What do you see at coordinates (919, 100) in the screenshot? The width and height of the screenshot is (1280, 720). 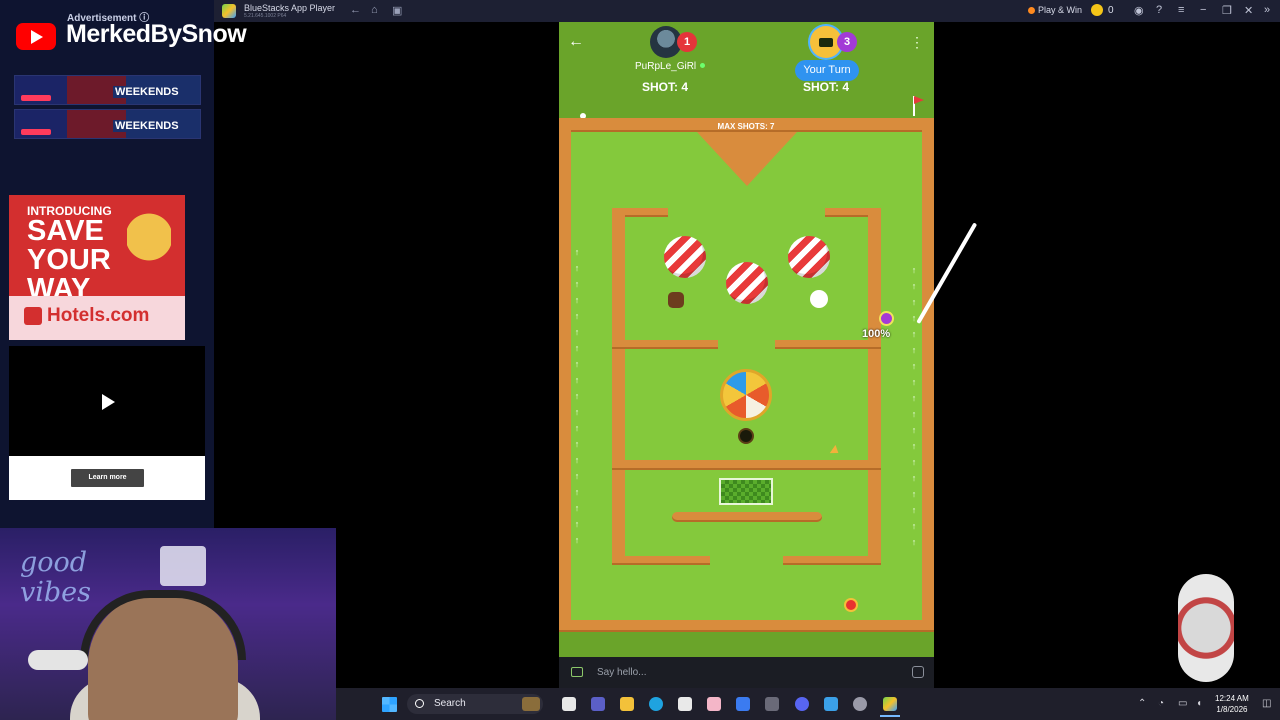 I see `flag-icon` at bounding box center [919, 100].